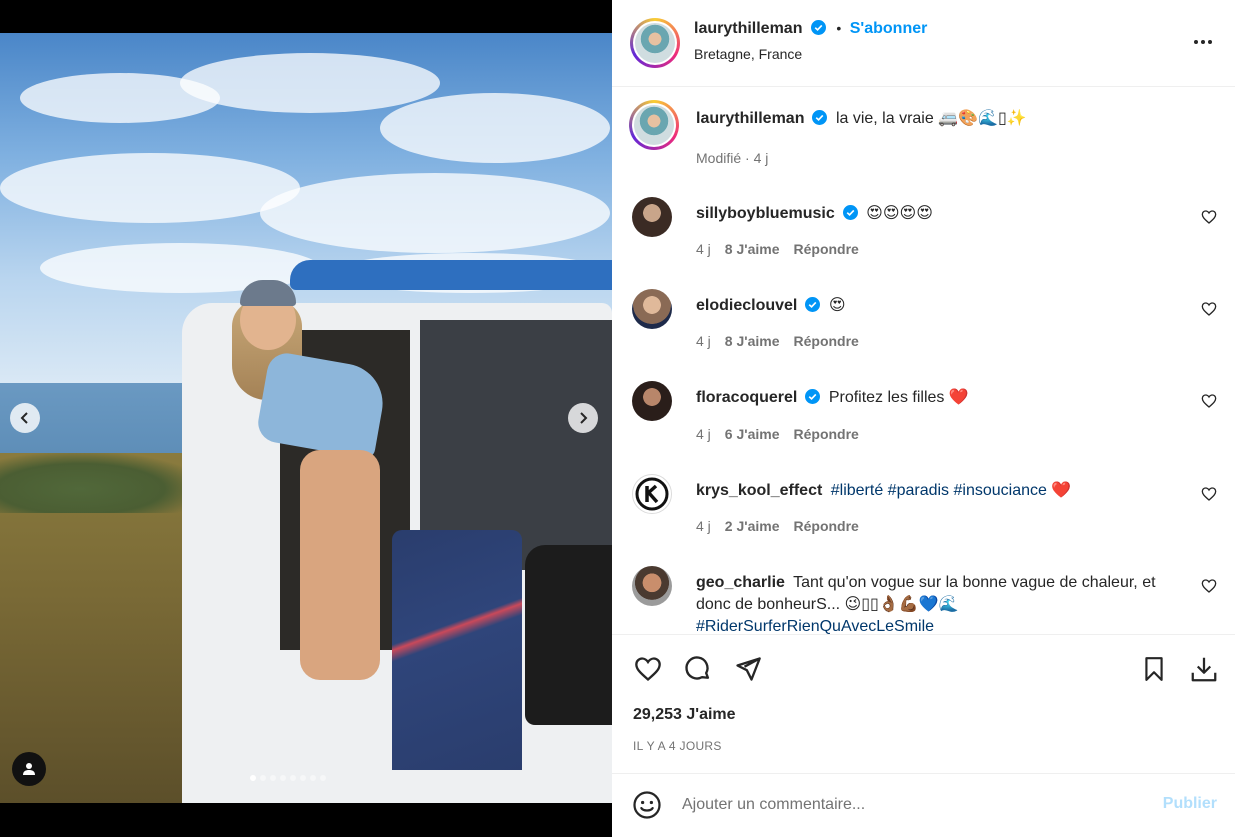 The height and width of the screenshot is (837, 1235). I want to click on next-slide-button, so click(583, 418).